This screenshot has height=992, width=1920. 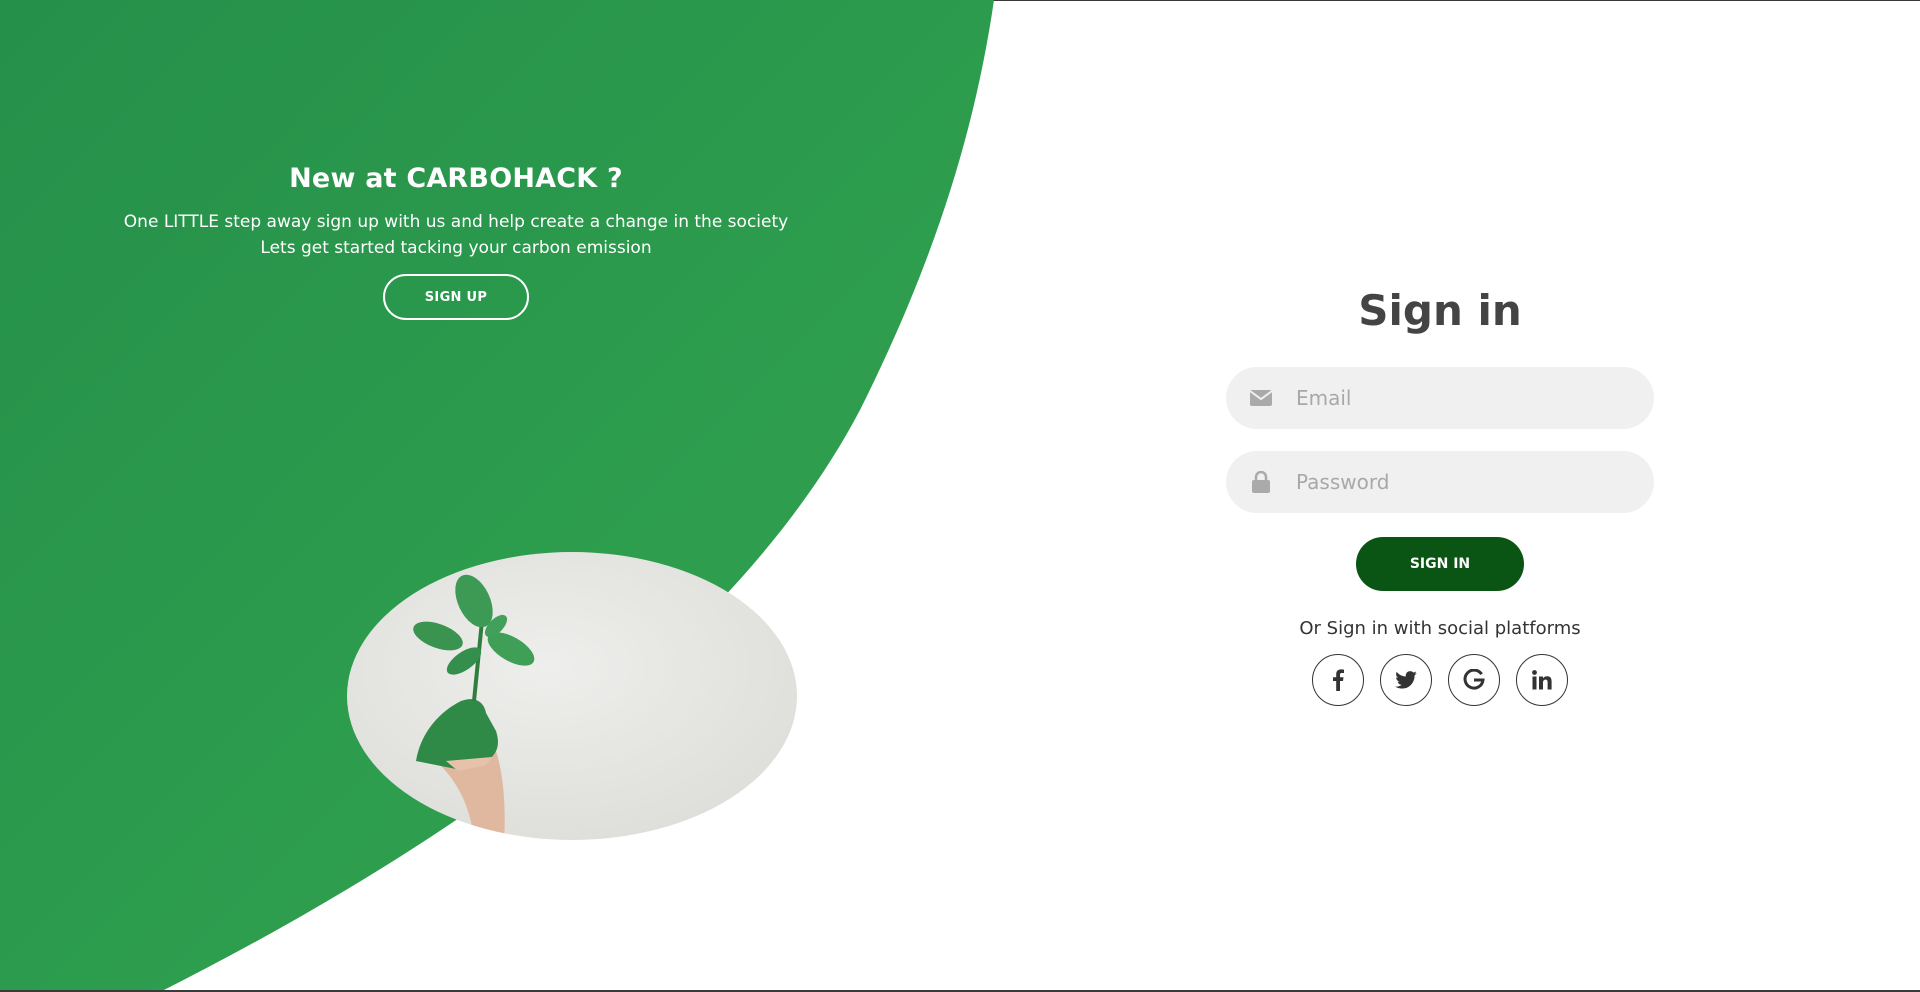 I want to click on sign-up-button: SIGN UP, so click(x=456, y=297).